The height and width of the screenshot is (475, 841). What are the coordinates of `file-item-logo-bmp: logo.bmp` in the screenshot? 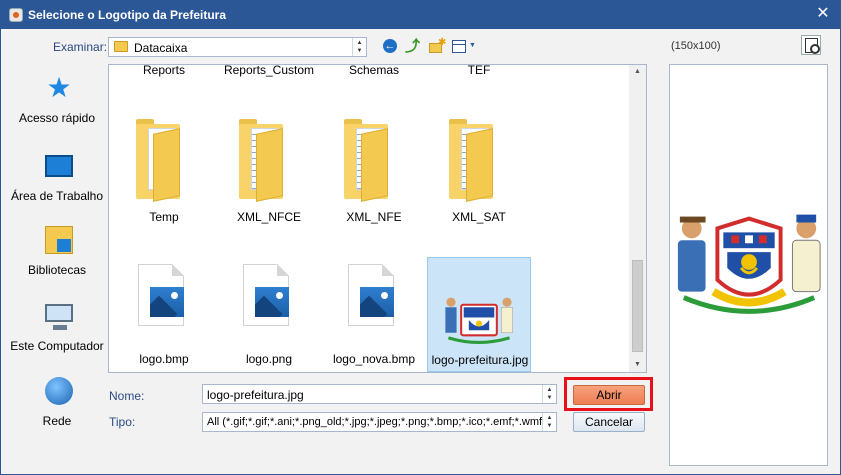 It's located at (164, 316).